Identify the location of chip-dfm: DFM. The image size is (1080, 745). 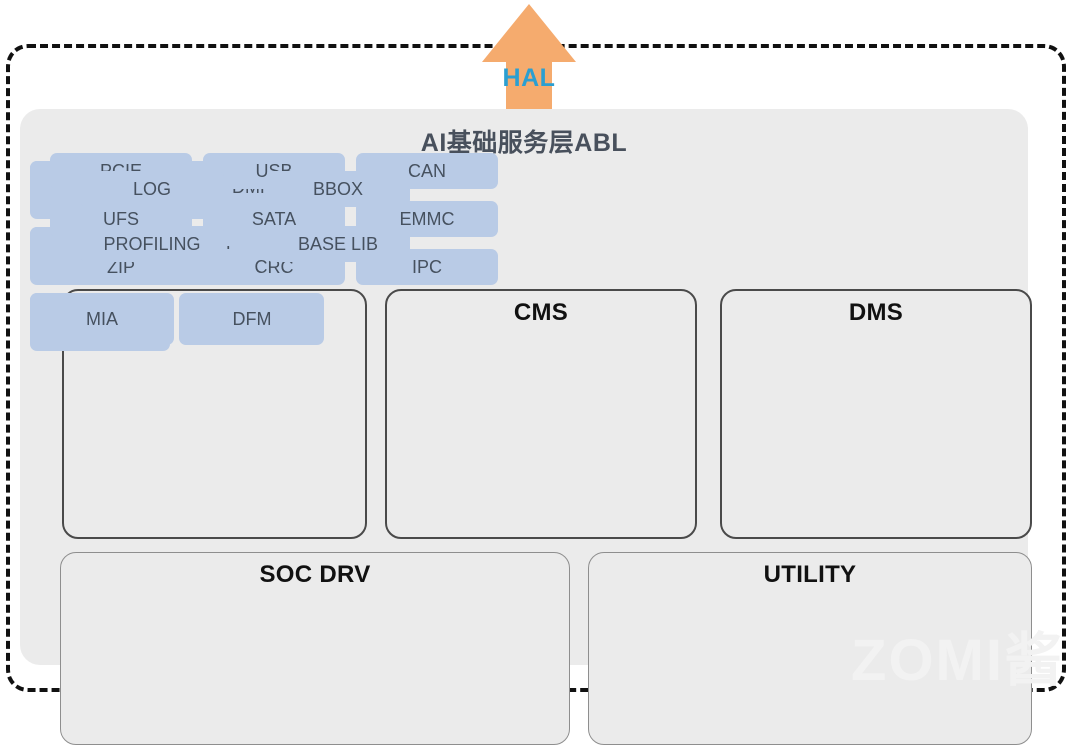
(252, 319).